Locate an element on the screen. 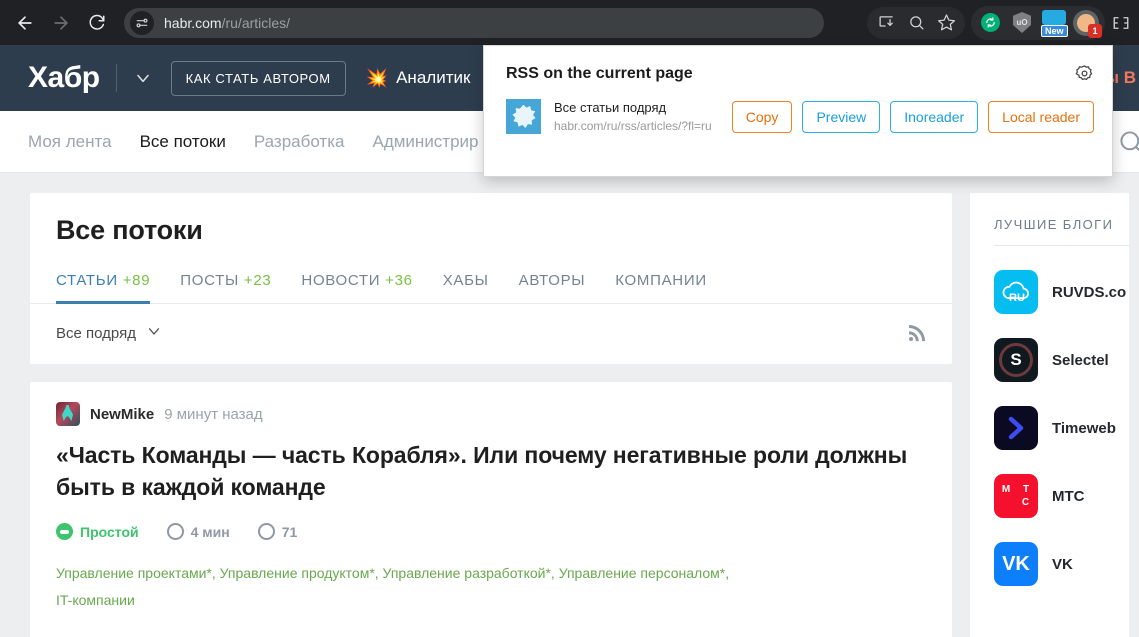  navigation-buttons is located at coordinates (57, 23).